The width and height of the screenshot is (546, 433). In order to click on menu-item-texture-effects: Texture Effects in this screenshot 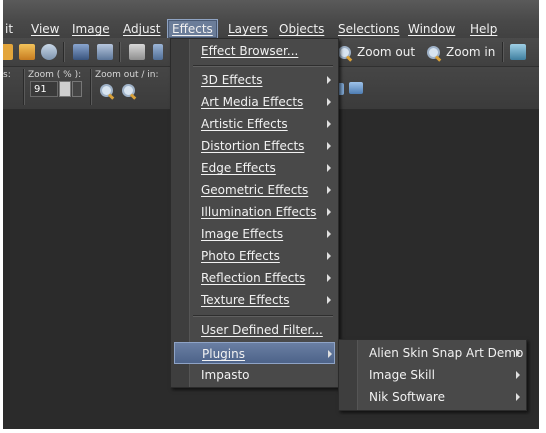, I will do `click(254, 300)`.